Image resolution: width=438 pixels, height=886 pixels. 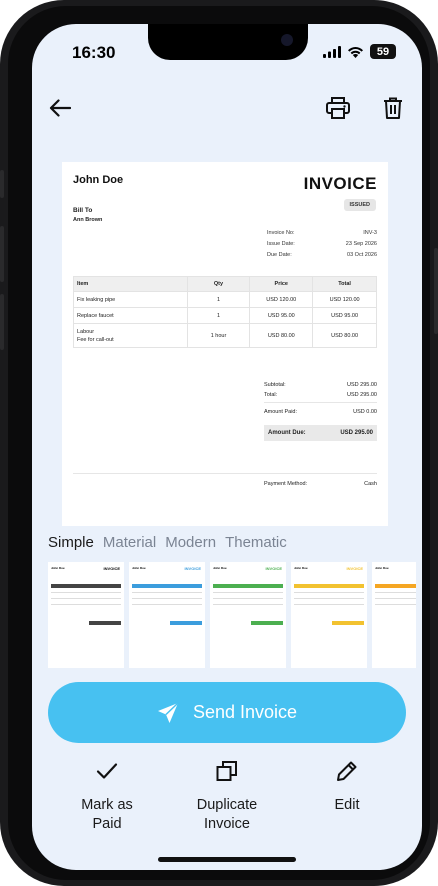 I want to click on send-invoice-label: Send Invoice, so click(x=245, y=712).